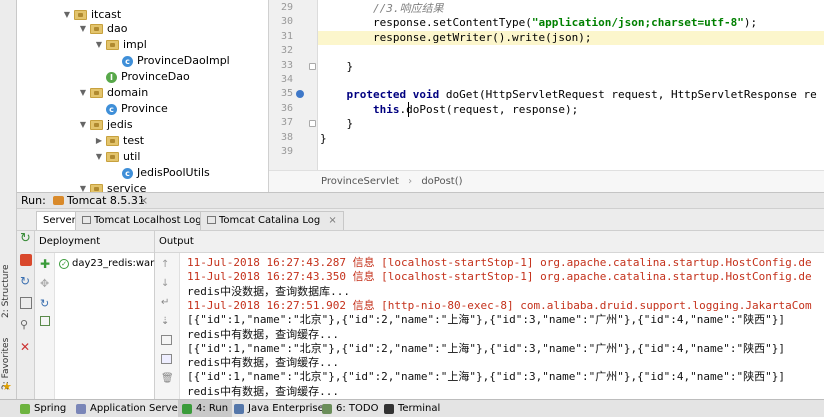  I want to click on bottom-tab-4-run: 4: Run, so click(205, 408).